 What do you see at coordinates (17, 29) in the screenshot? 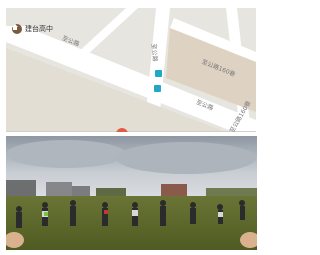
I see `school-icon` at bounding box center [17, 29].